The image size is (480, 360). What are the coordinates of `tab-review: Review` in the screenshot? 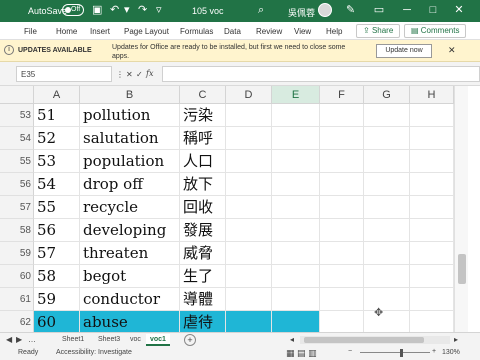 It's located at (269, 31).